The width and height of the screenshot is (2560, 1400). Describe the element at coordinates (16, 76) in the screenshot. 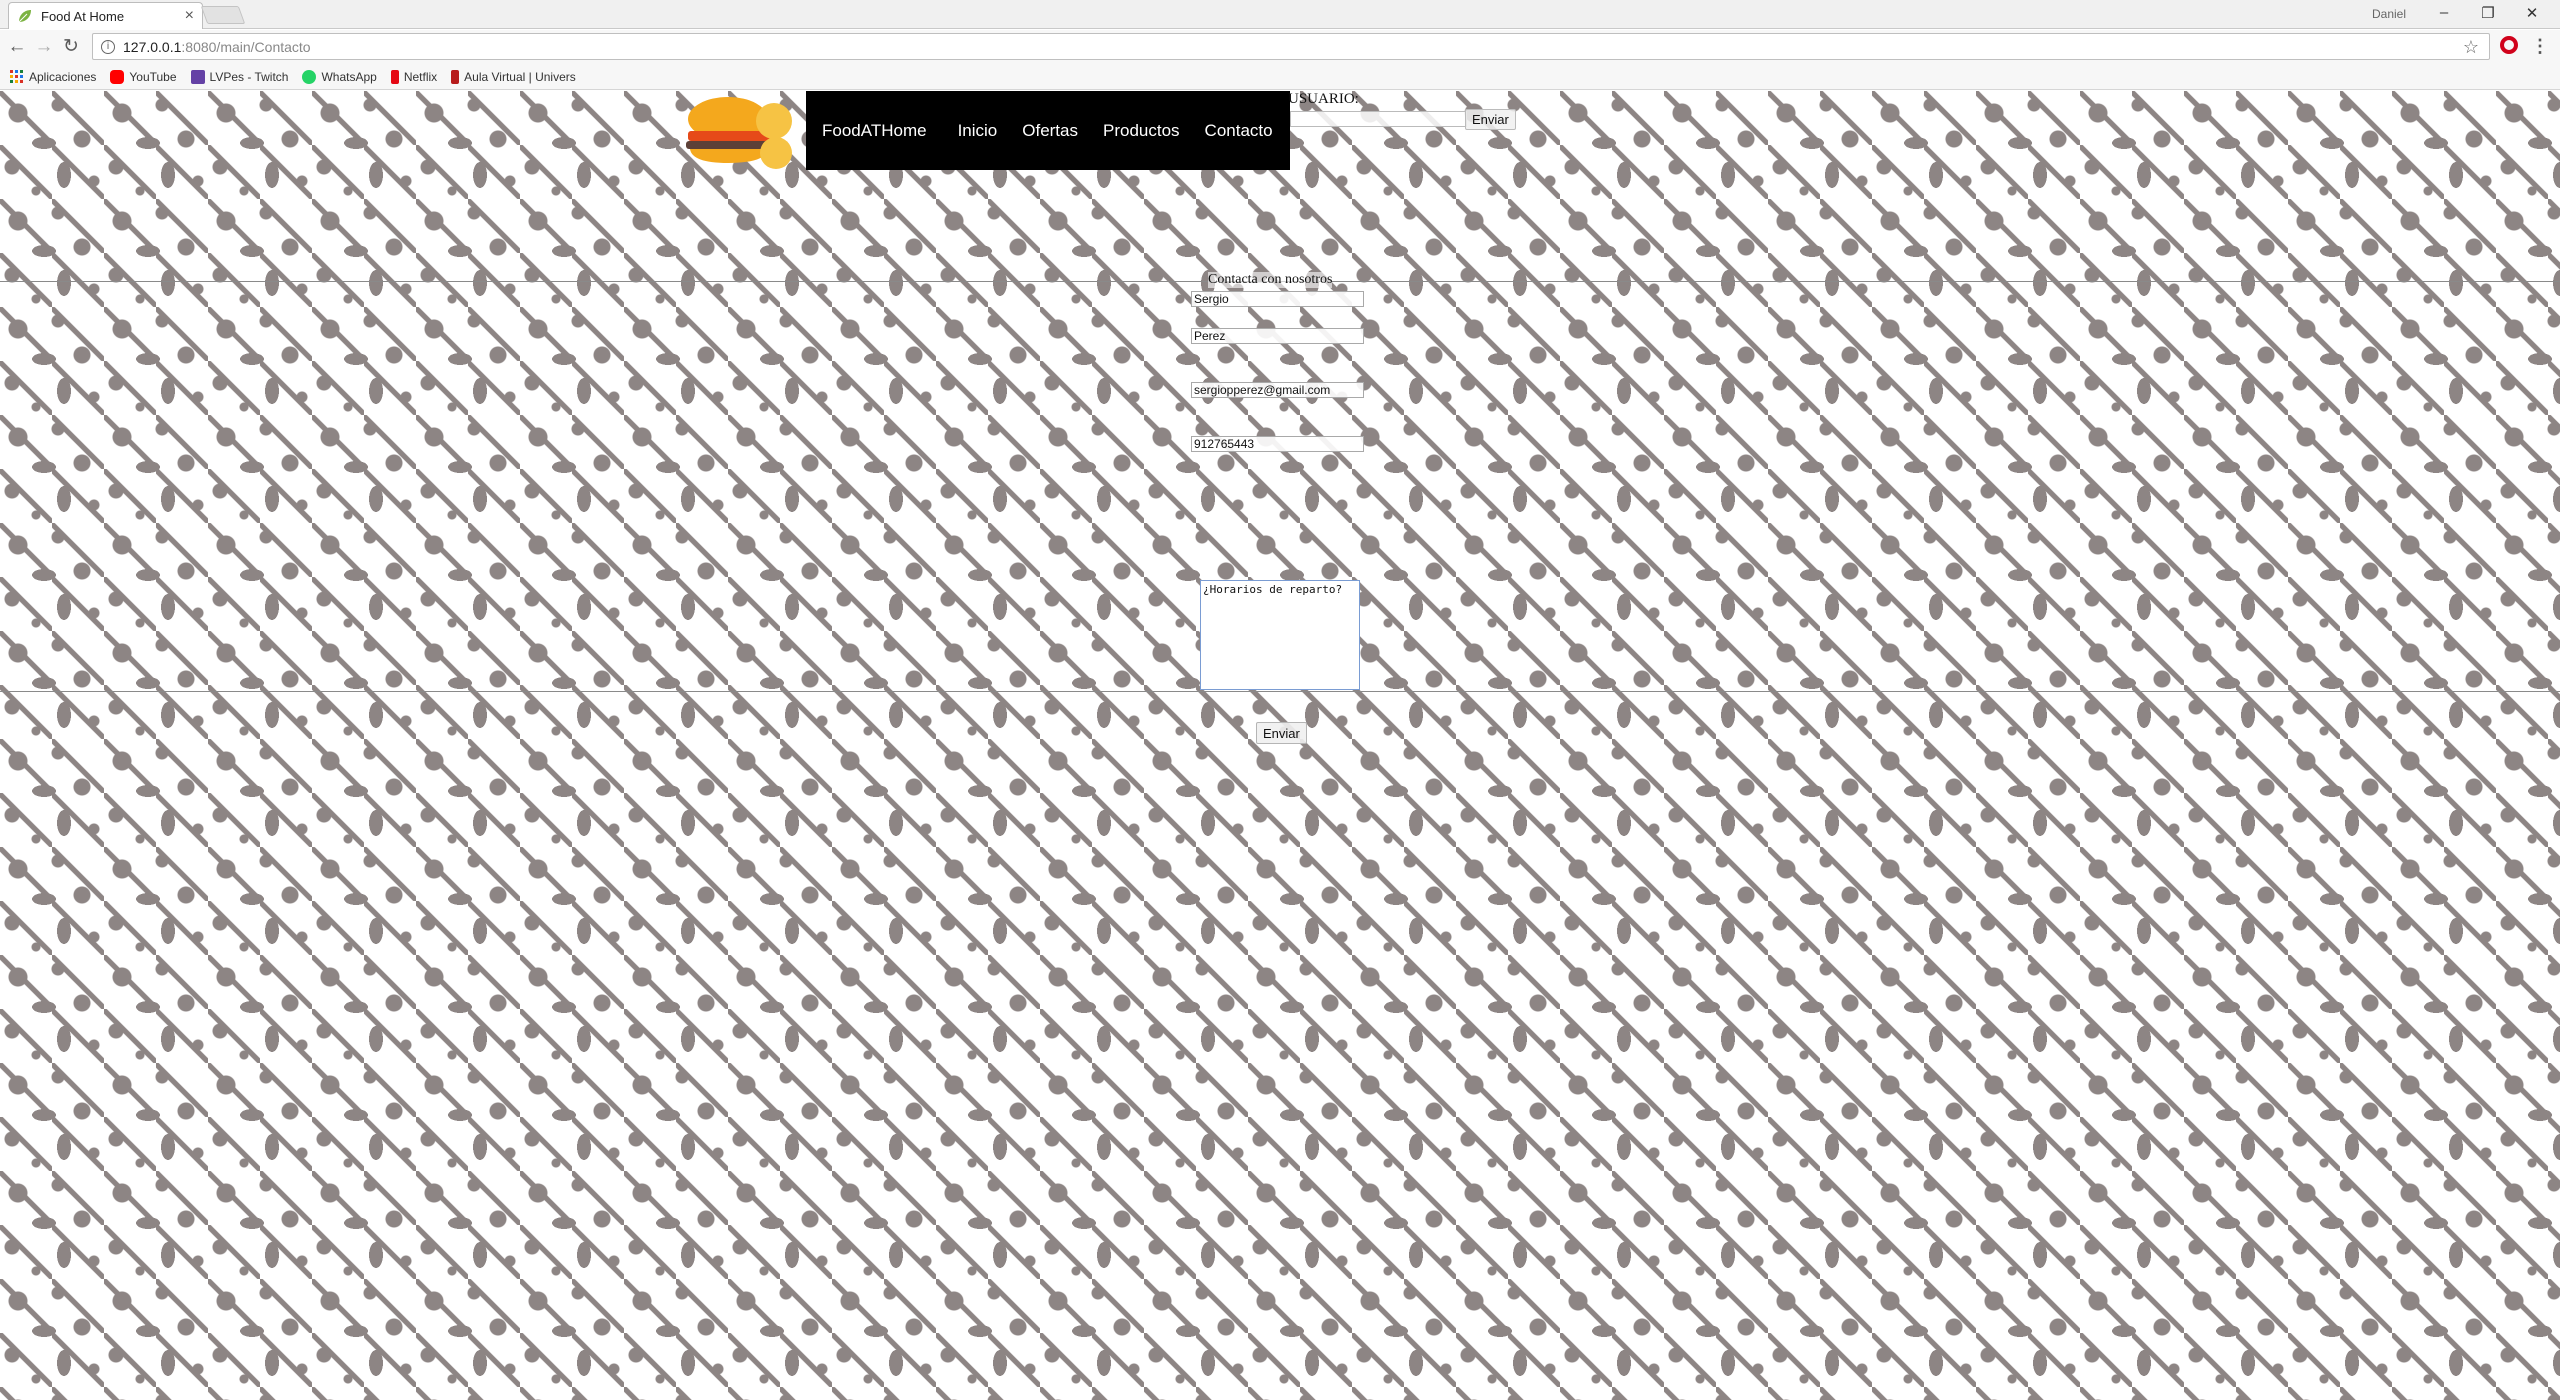

I see `apps-grid-icon` at that location.